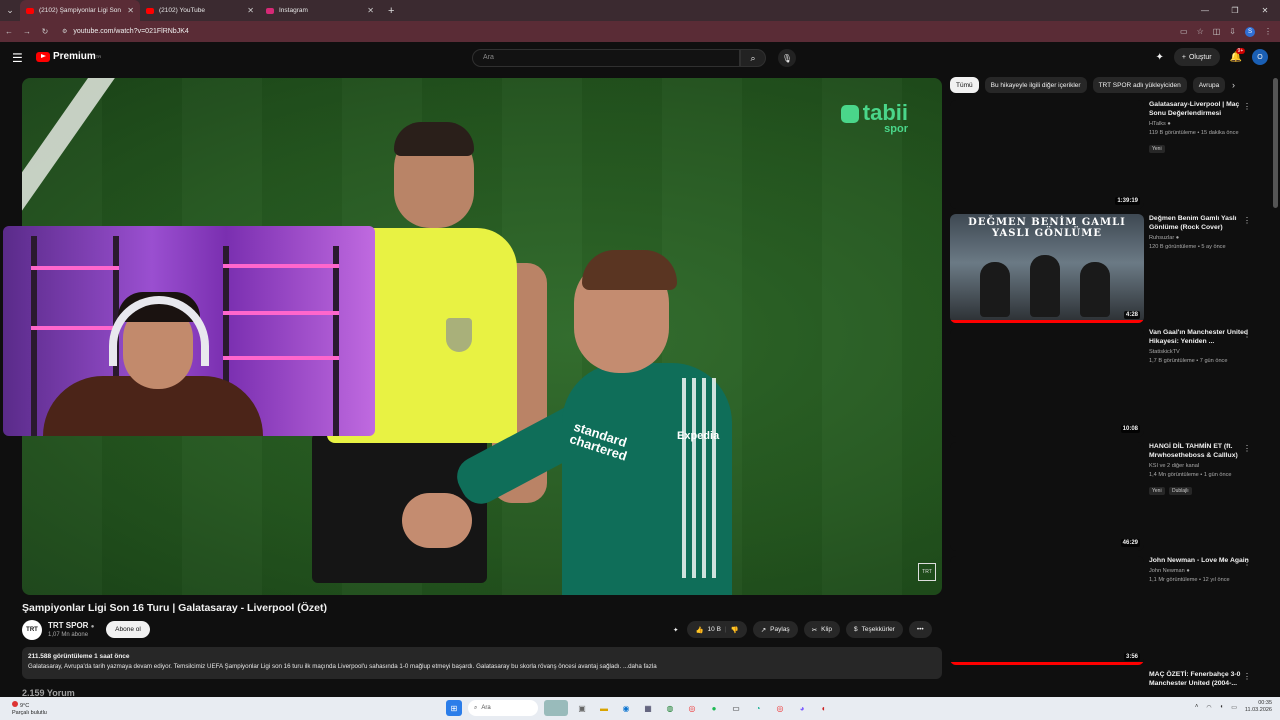  I want to click on ask-ai-icon: ✦, so click(675, 629).